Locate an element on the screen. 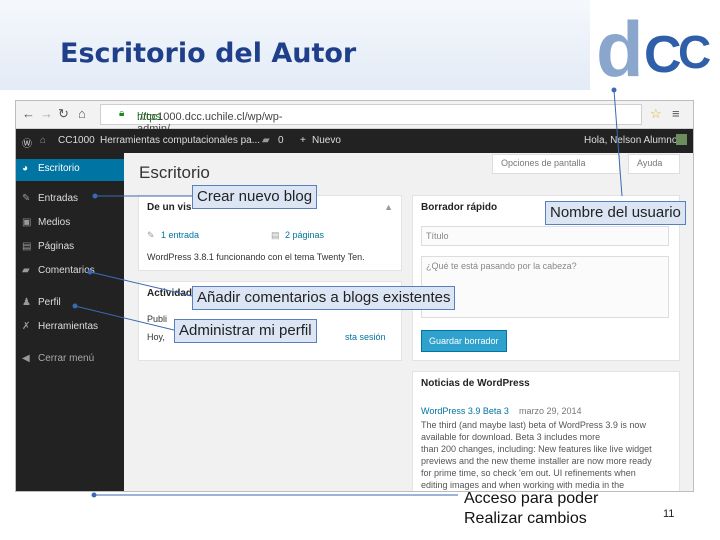  callout-user-name: Nombre del usuario is located at coordinates (615, 213).